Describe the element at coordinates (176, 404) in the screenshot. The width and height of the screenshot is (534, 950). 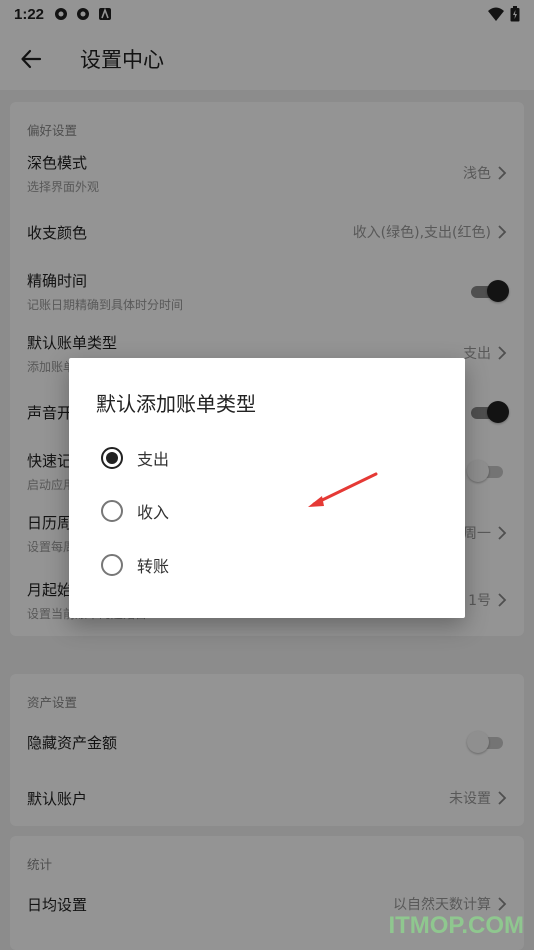
I see `dialog-title: 默认添加账单类型` at that location.